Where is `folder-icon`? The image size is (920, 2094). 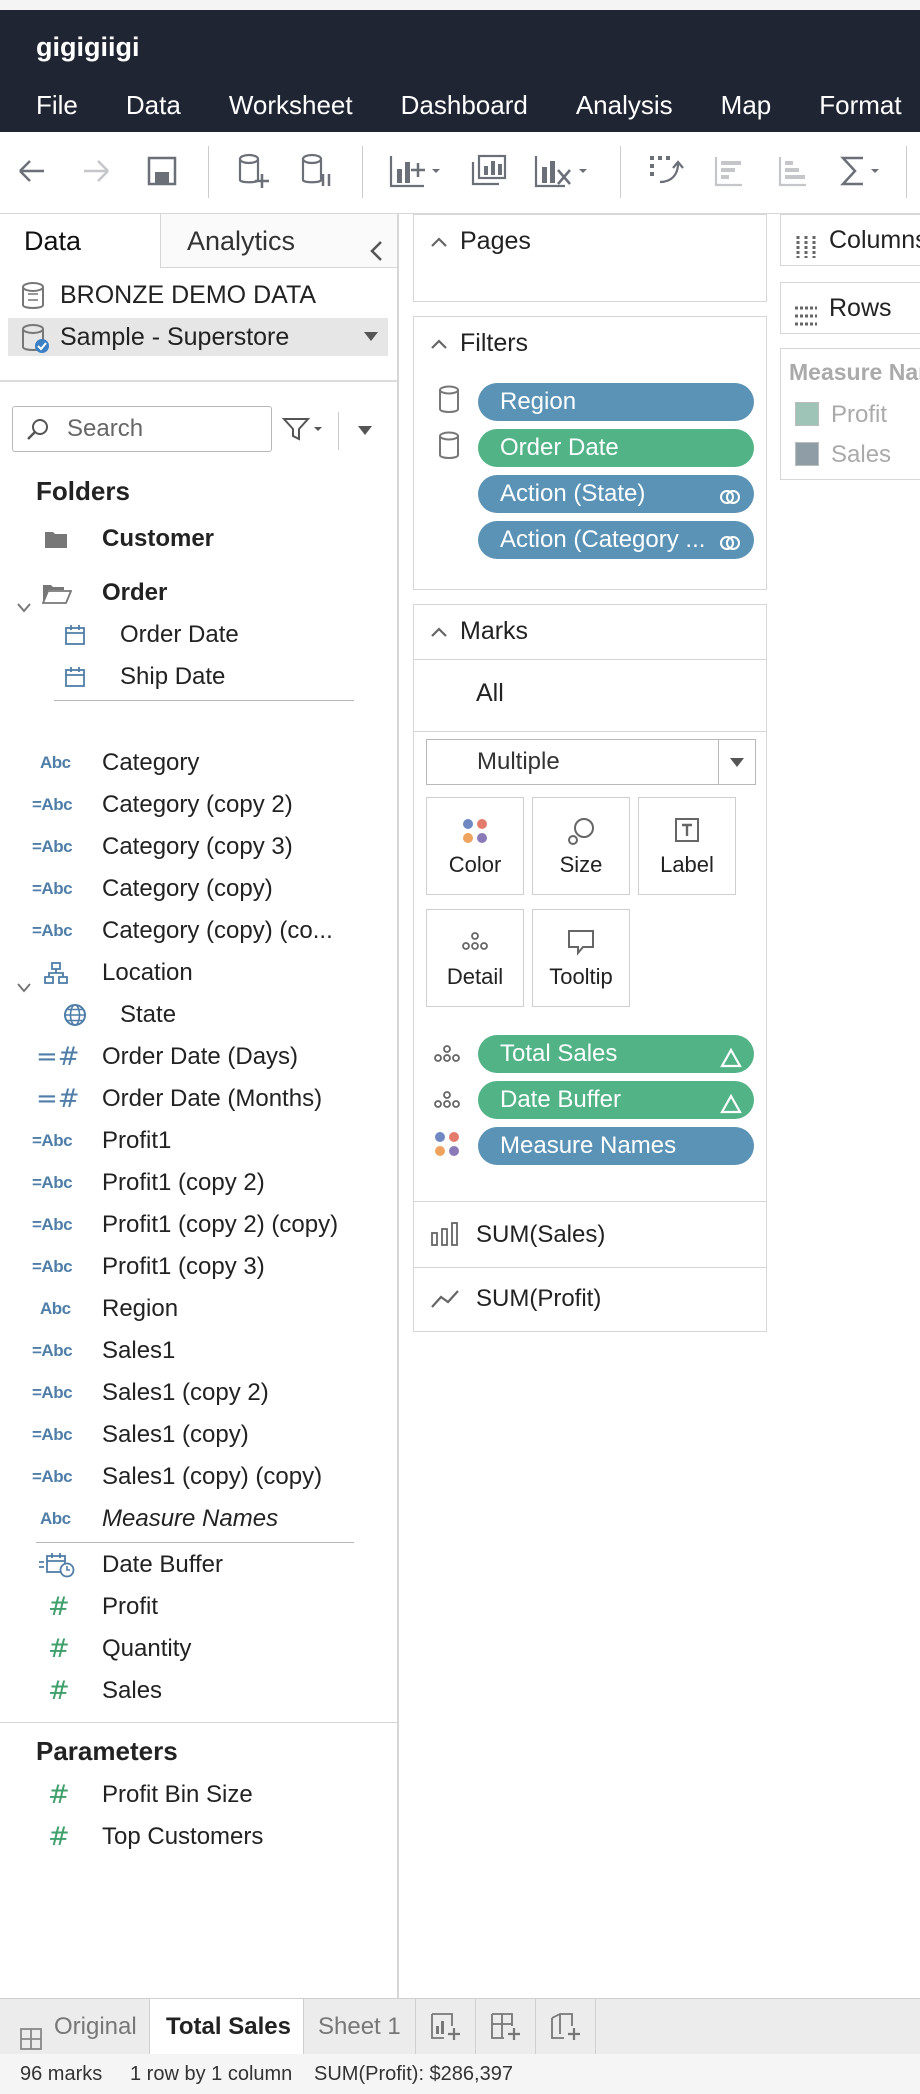 folder-icon is located at coordinates (56, 539).